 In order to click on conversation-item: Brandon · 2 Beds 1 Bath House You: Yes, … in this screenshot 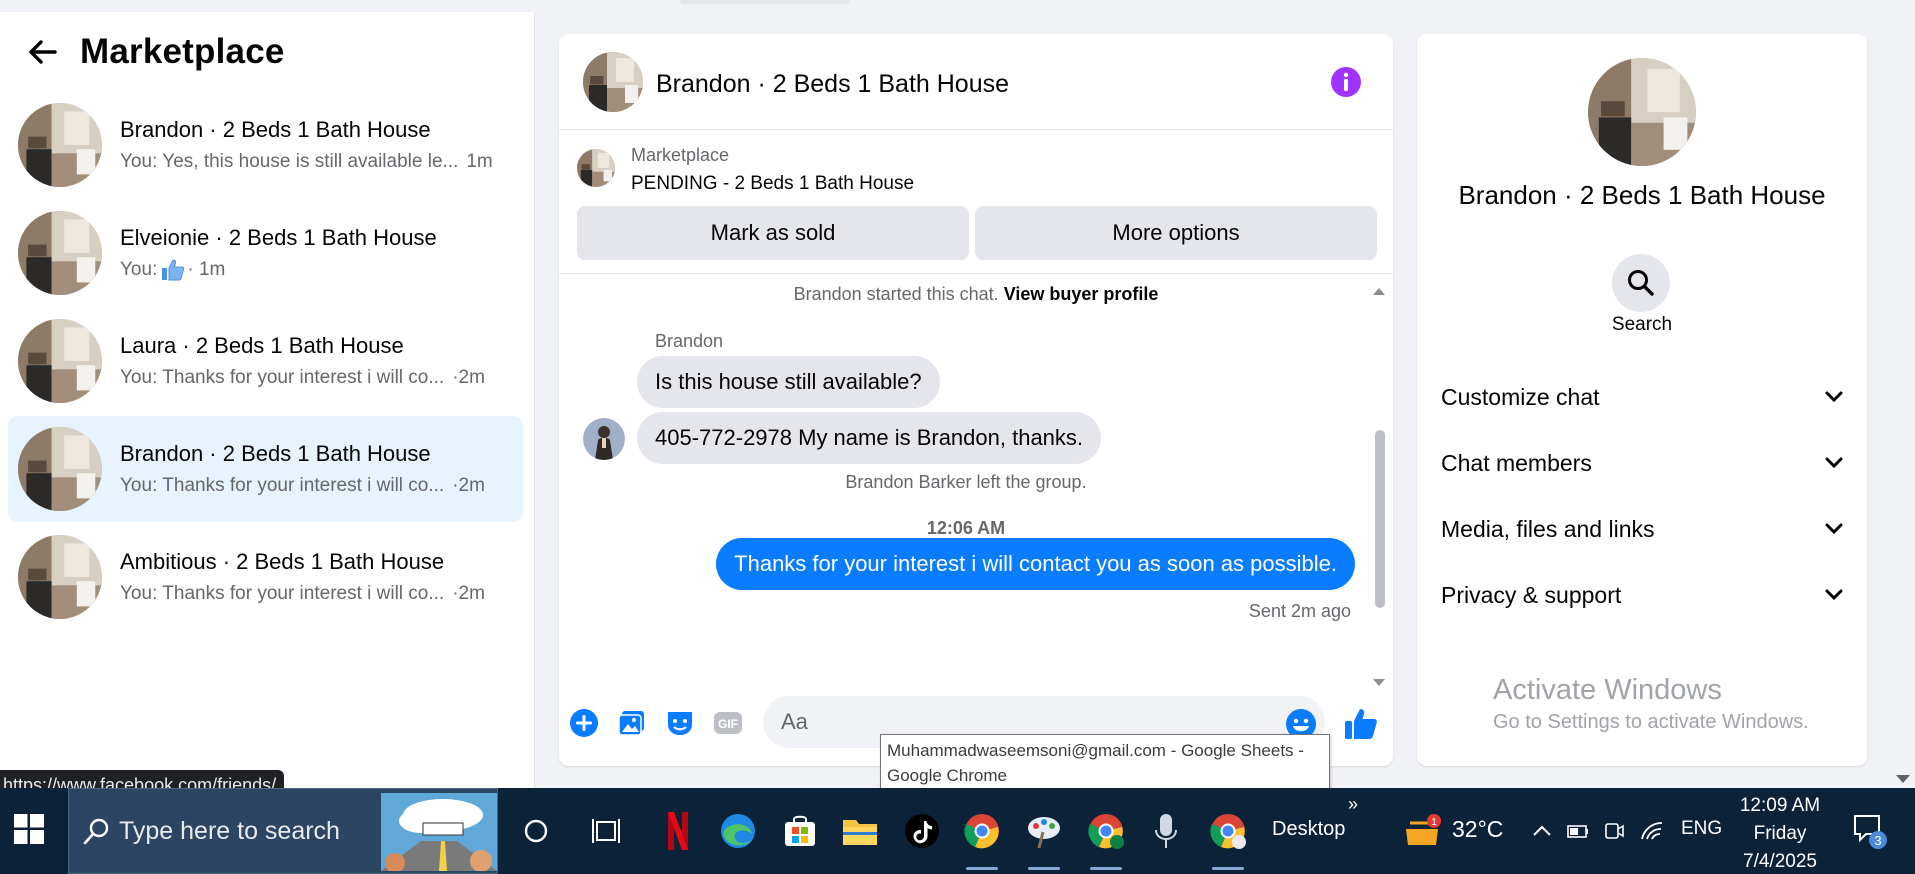, I will do `click(265, 145)`.